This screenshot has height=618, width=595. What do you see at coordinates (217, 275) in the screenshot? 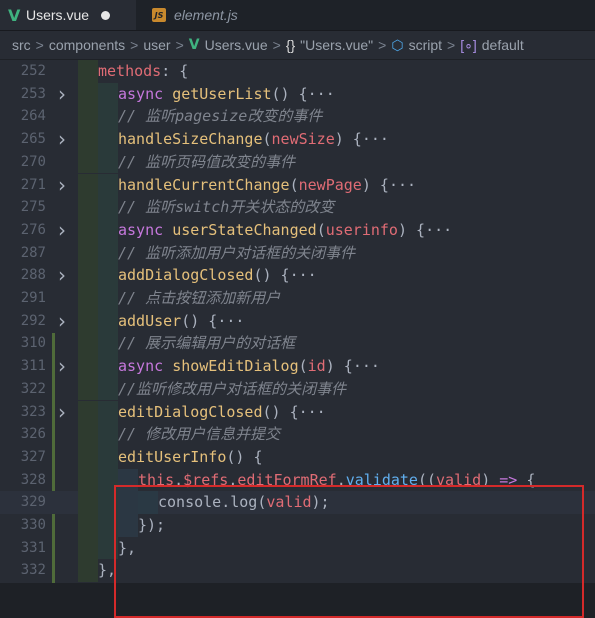
I see `code-text: addDialogClosed() {···` at bounding box center [217, 275].